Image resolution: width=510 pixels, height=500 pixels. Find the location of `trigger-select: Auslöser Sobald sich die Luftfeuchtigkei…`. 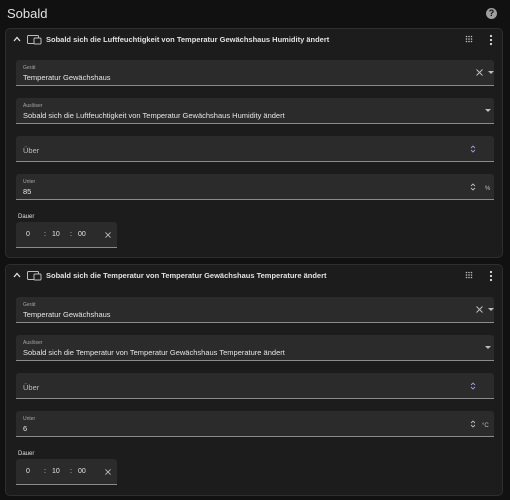

trigger-select: Auslöser Sobald sich die Luftfeuchtigkei… is located at coordinates (255, 111).